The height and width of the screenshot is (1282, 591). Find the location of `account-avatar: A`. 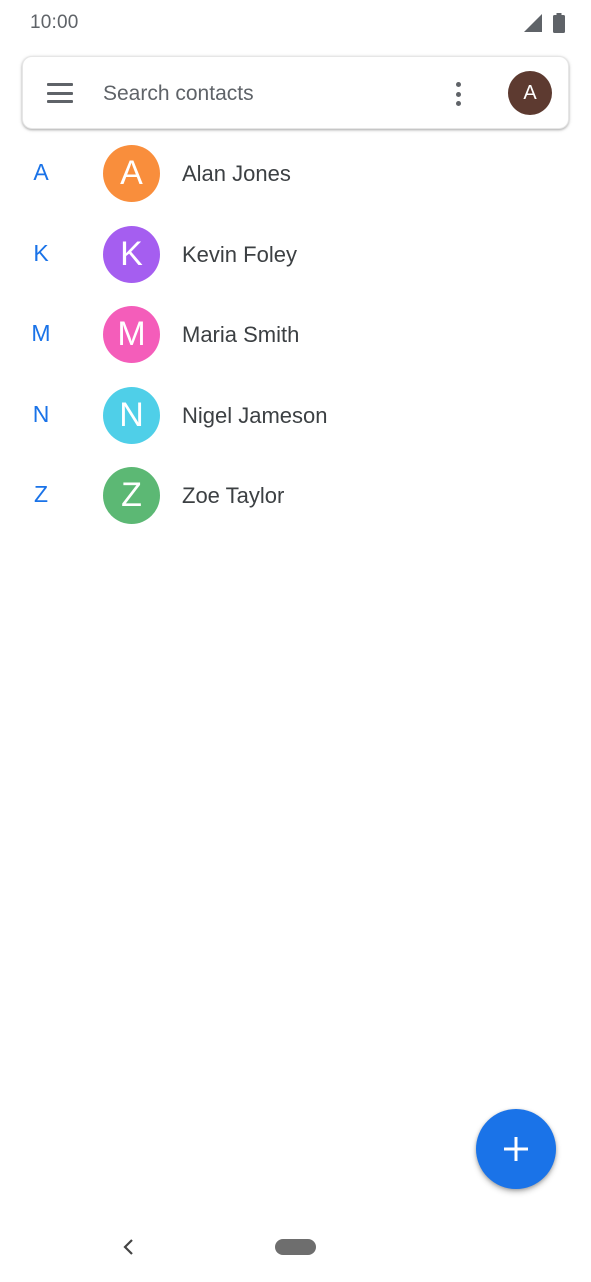

account-avatar: A is located at coordinates (530, 93).